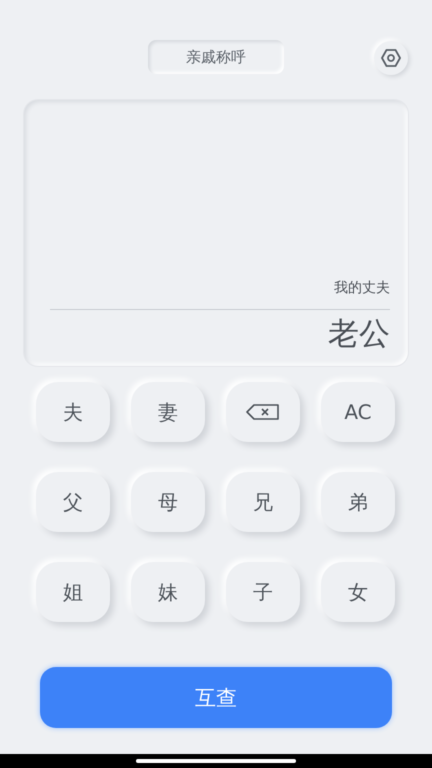  I want to click on keypad-key: 妻, so click(168, 412).